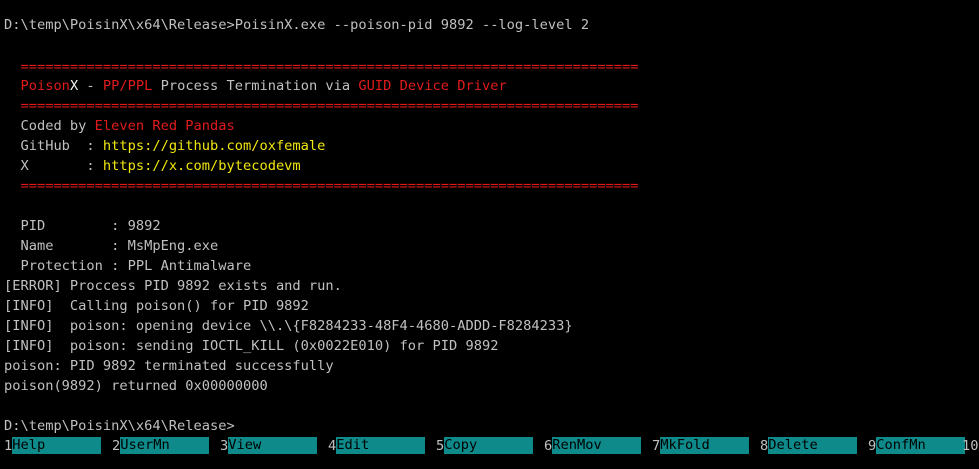 This screenshot has width=979, height=469. What do you see at coordinates (813, 445) in the screenshot?
I see `key-label: Delete` at bounding box center [813, 445].